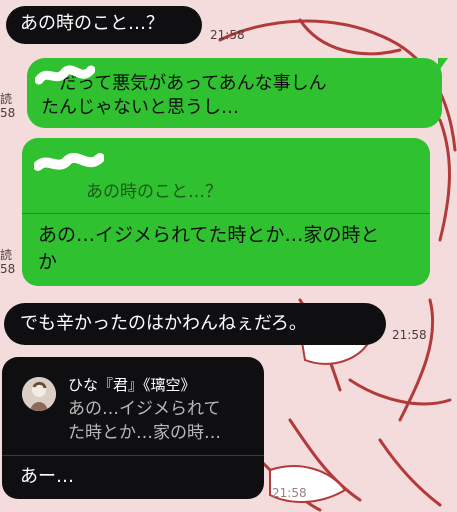 The width and height of the screenshot is (457, 512). What do you see at coordinates (132, 385) in the screenshot?
I see `quoted-sender-name: ひな『君』《璃空》` at bounding box center [132, 385].